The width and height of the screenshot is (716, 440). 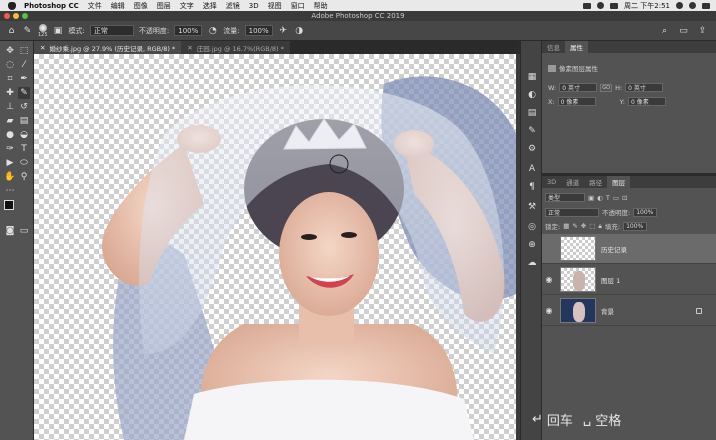 What do you see at coordinates (607, 311) in the screenshot?
I see `layer-name: 背景` at bounding box center [607, 311].